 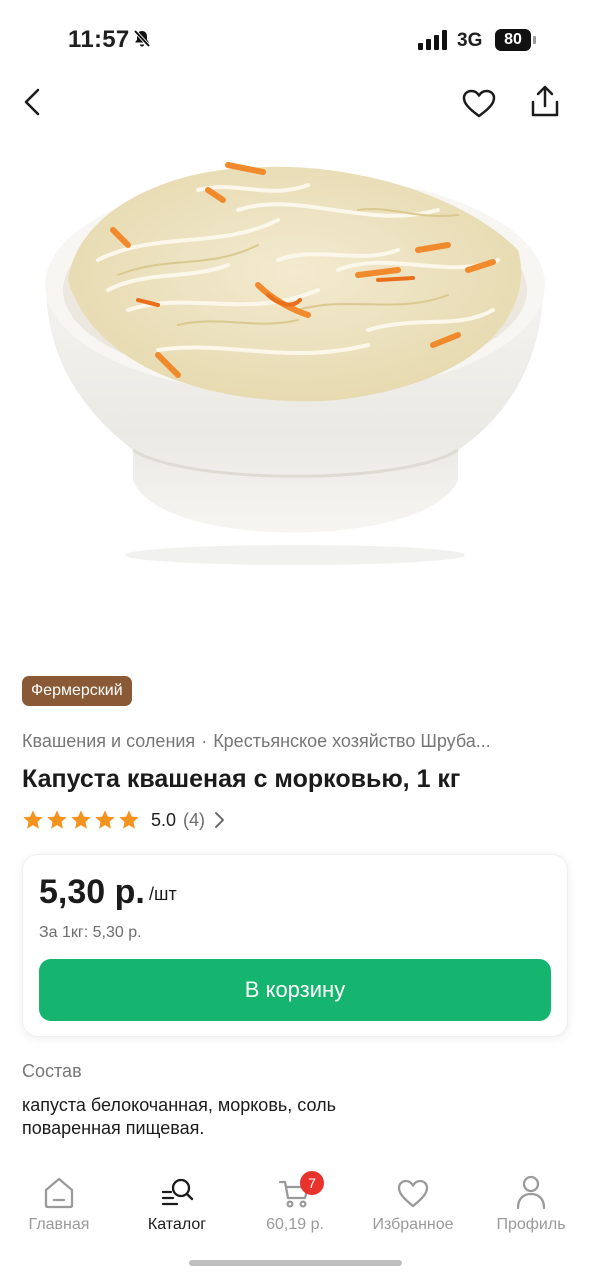 I want to click on tab-profile: Профиль, so click(x=531, y=1203).